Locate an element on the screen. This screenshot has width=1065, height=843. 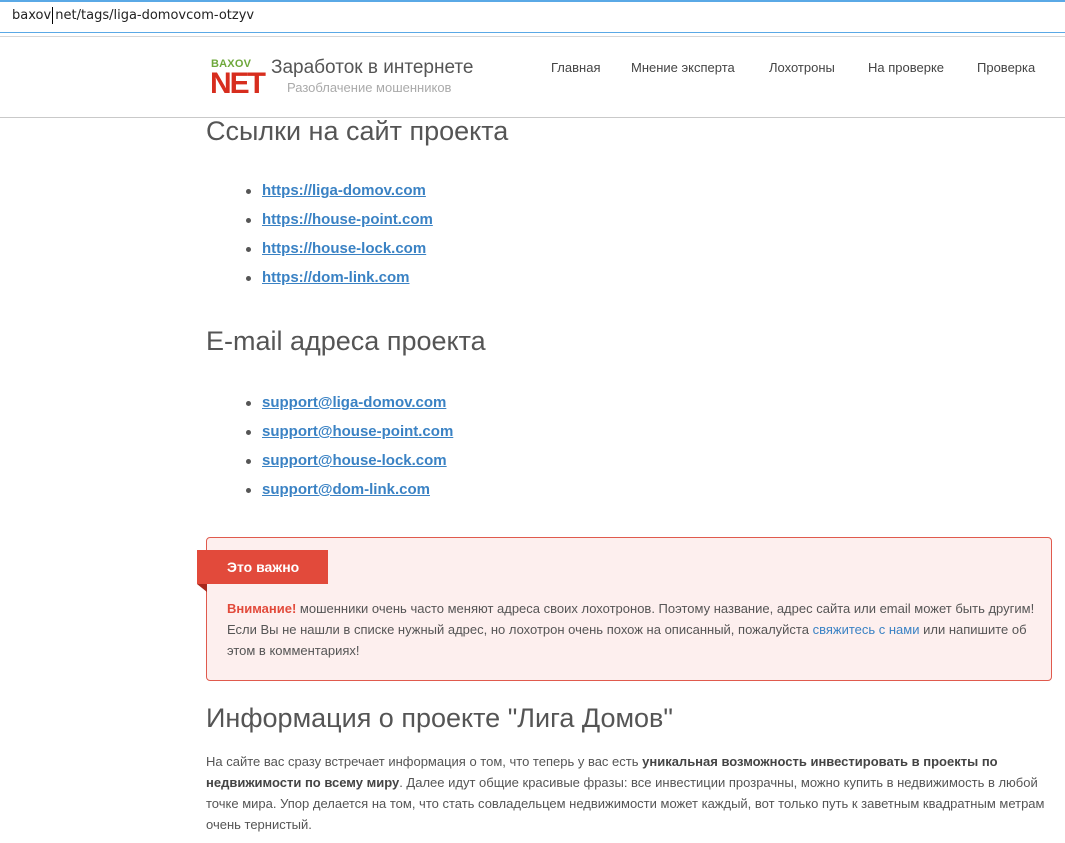
info-heading: Информация о проекте "Лига Домов" is located at coordinates (439, 718).